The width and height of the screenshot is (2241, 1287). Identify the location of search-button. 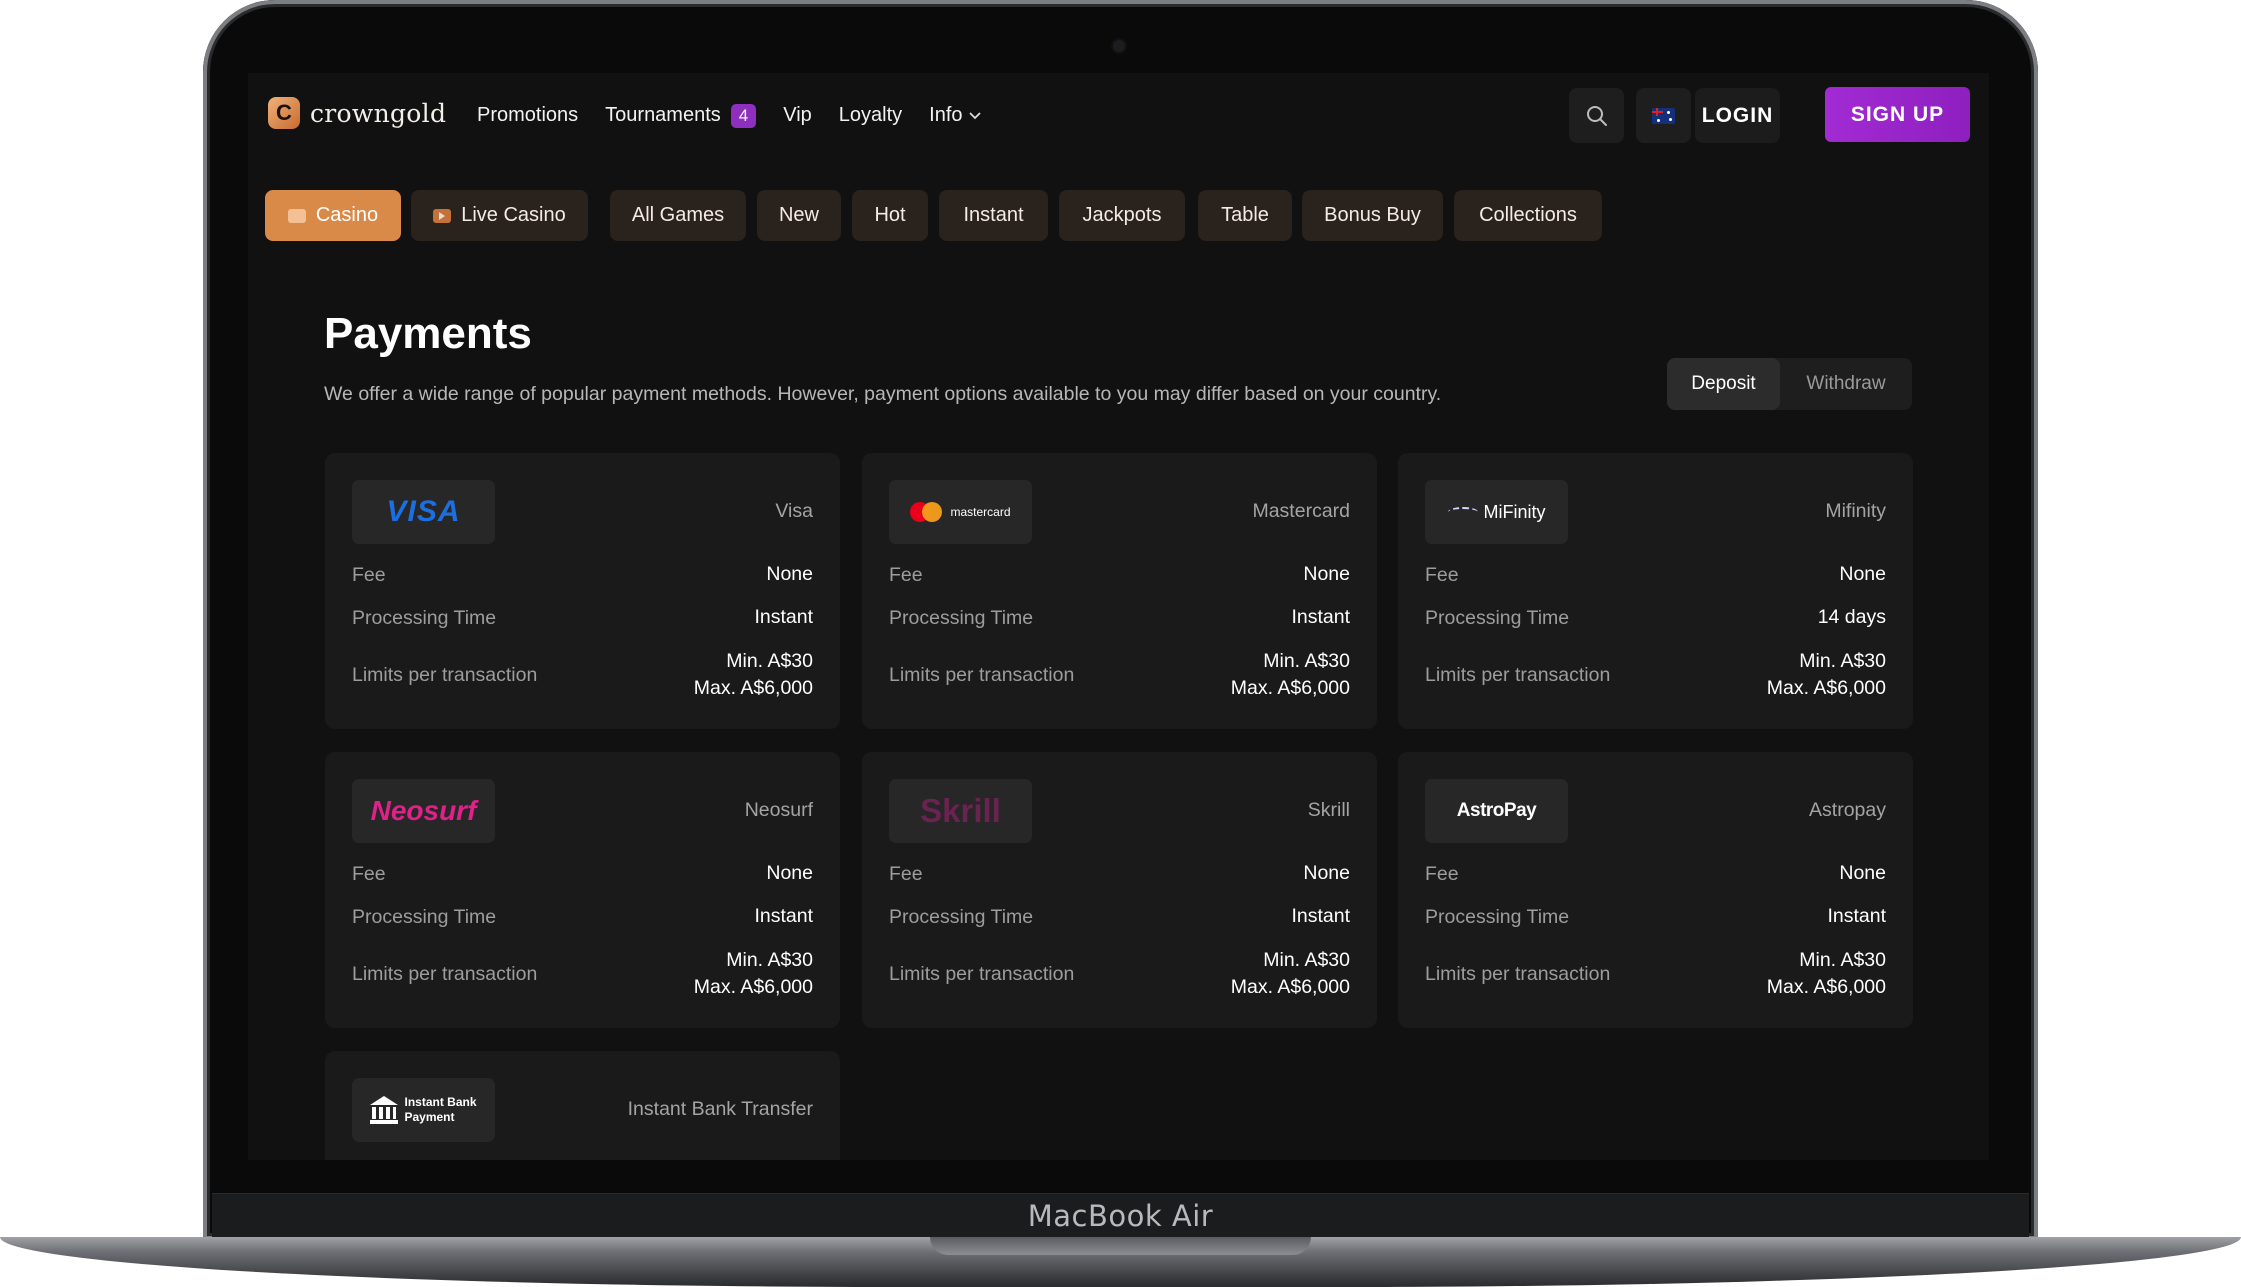
(1596, 115).